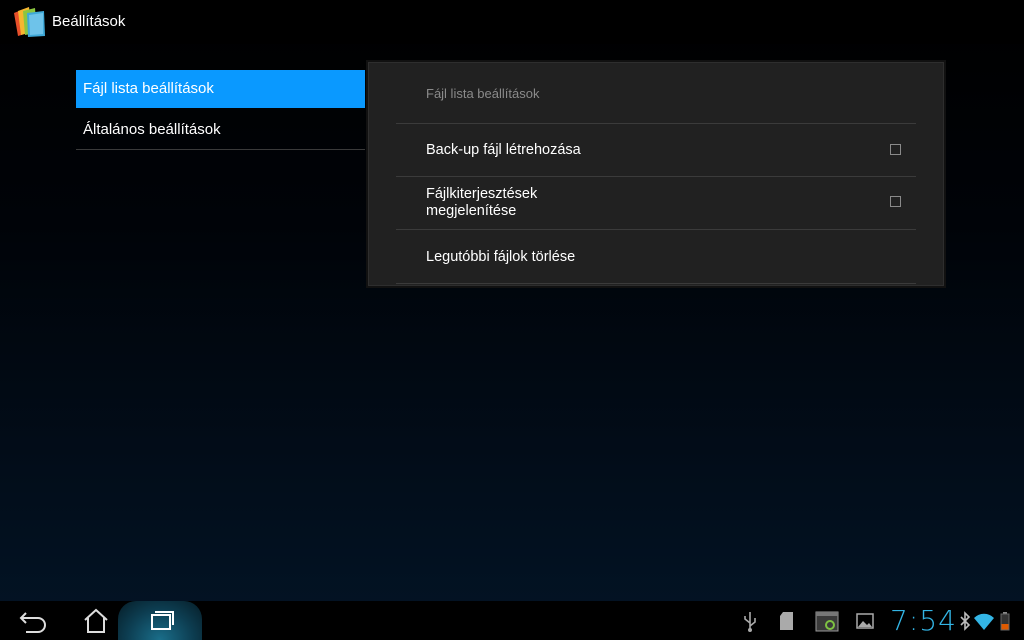  I want to click on pref-show-extensions: Fájlkiterjesztések megjelenítése, so click(656, 203).